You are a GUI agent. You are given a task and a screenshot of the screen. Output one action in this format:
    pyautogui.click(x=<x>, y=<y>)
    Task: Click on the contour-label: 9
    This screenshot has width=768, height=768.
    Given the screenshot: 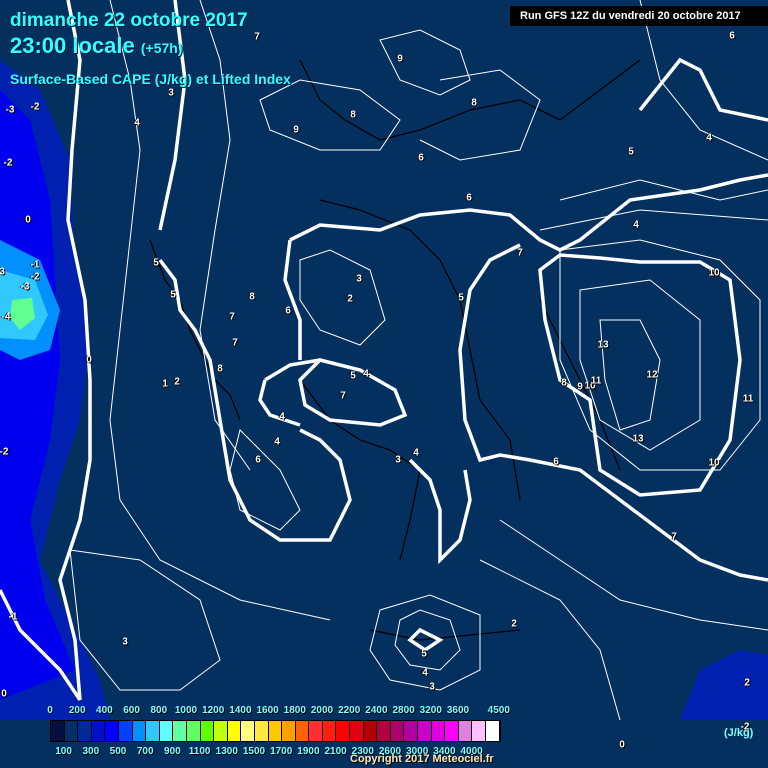 What is the action you would take?
    pyautogui.click(x=400, y=59)
    